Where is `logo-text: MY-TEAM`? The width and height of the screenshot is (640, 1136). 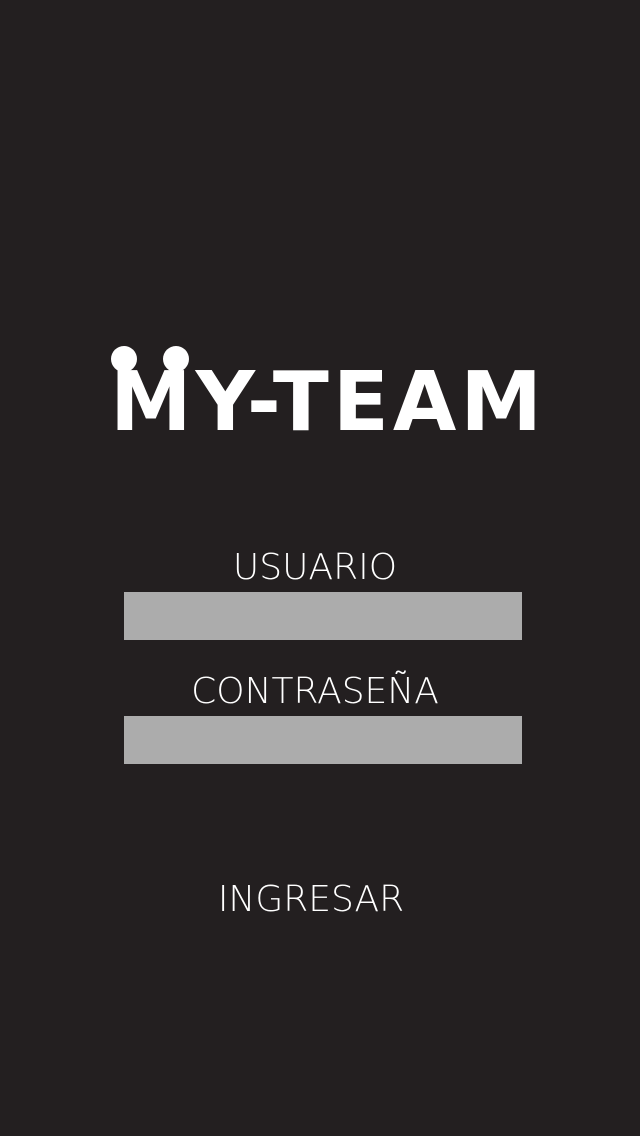 logo-text: MY-TEAM is located at coordinates (328, 402).